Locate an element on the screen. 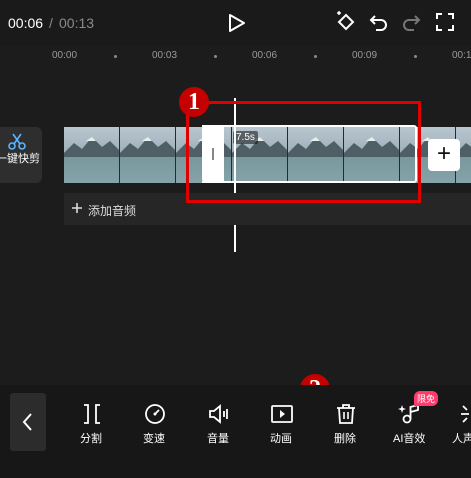  split-icon is located at coordinates (92, 414).